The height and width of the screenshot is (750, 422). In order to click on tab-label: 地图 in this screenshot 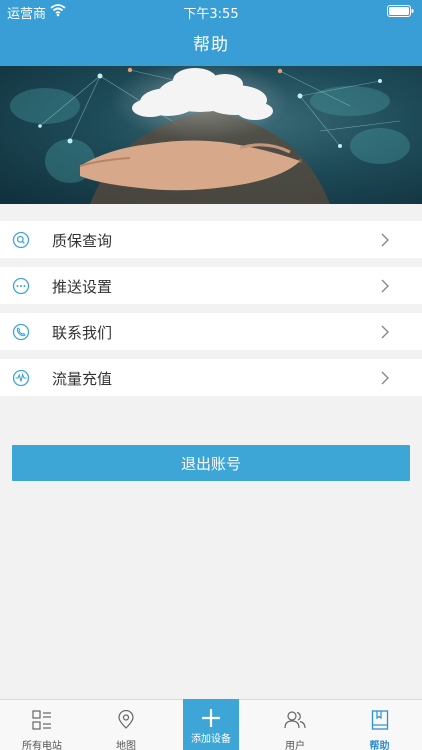, I will do `click(126, 745)`.